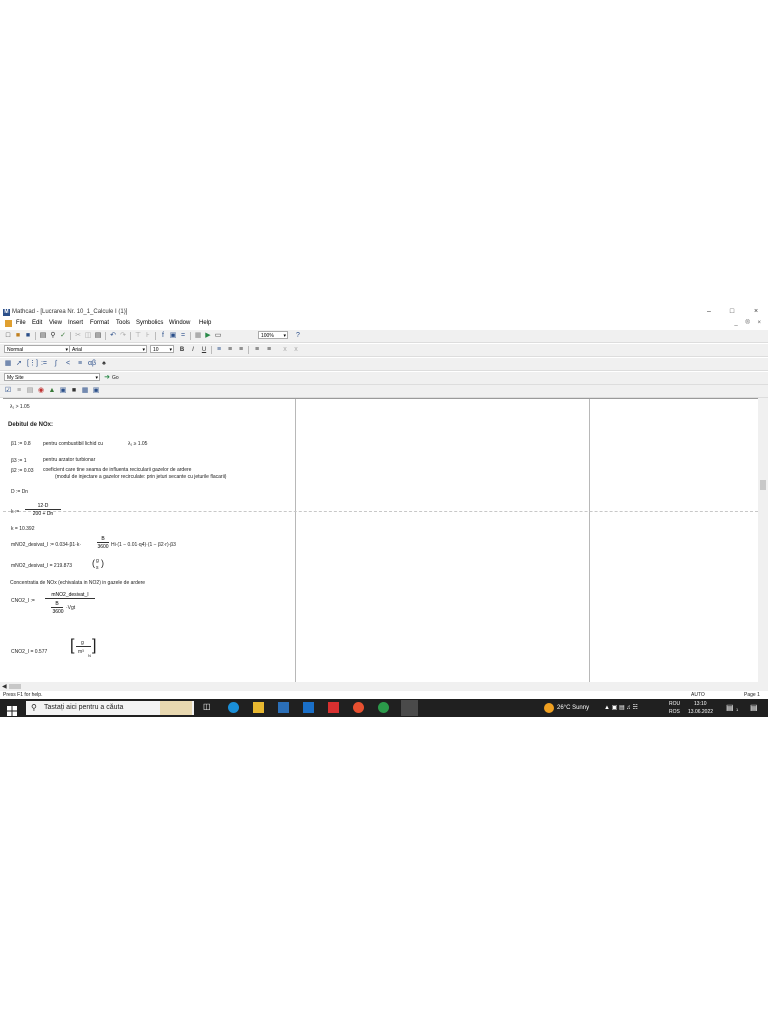  Describe the element at coordinates (148, 336) in the screenshot. I see `align-down-icon: ⊦` at that location.